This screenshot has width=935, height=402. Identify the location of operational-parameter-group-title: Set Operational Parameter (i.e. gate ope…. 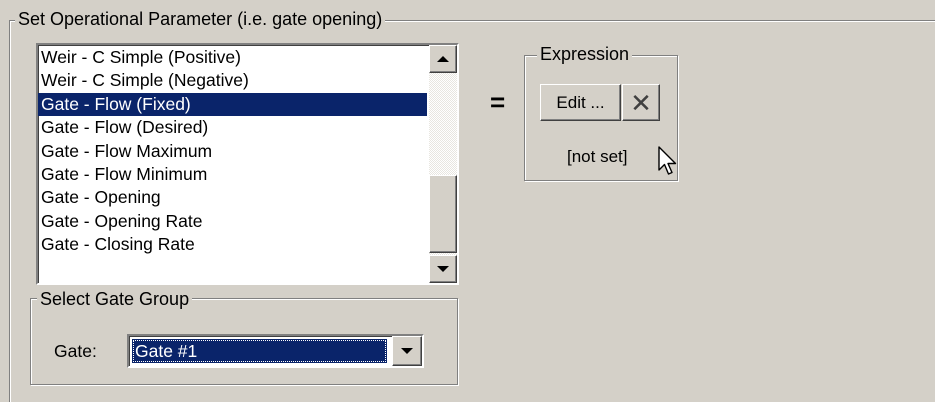
(200, 19).